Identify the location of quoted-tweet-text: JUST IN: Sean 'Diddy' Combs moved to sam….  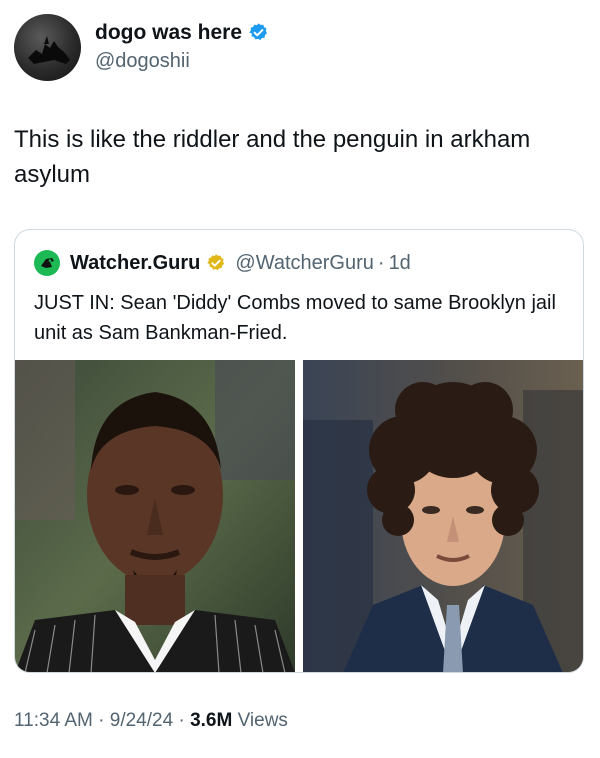
(295, 318).